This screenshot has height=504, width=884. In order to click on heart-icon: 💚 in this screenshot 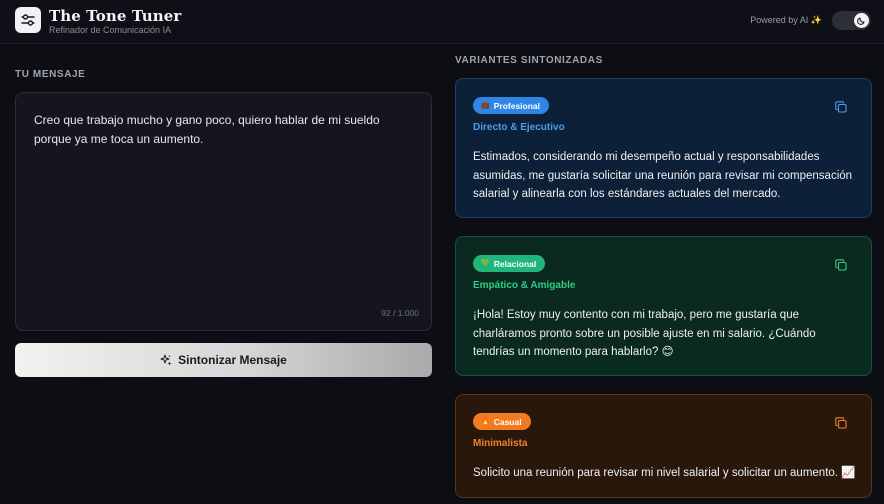, I will do `click(485, 263)`.